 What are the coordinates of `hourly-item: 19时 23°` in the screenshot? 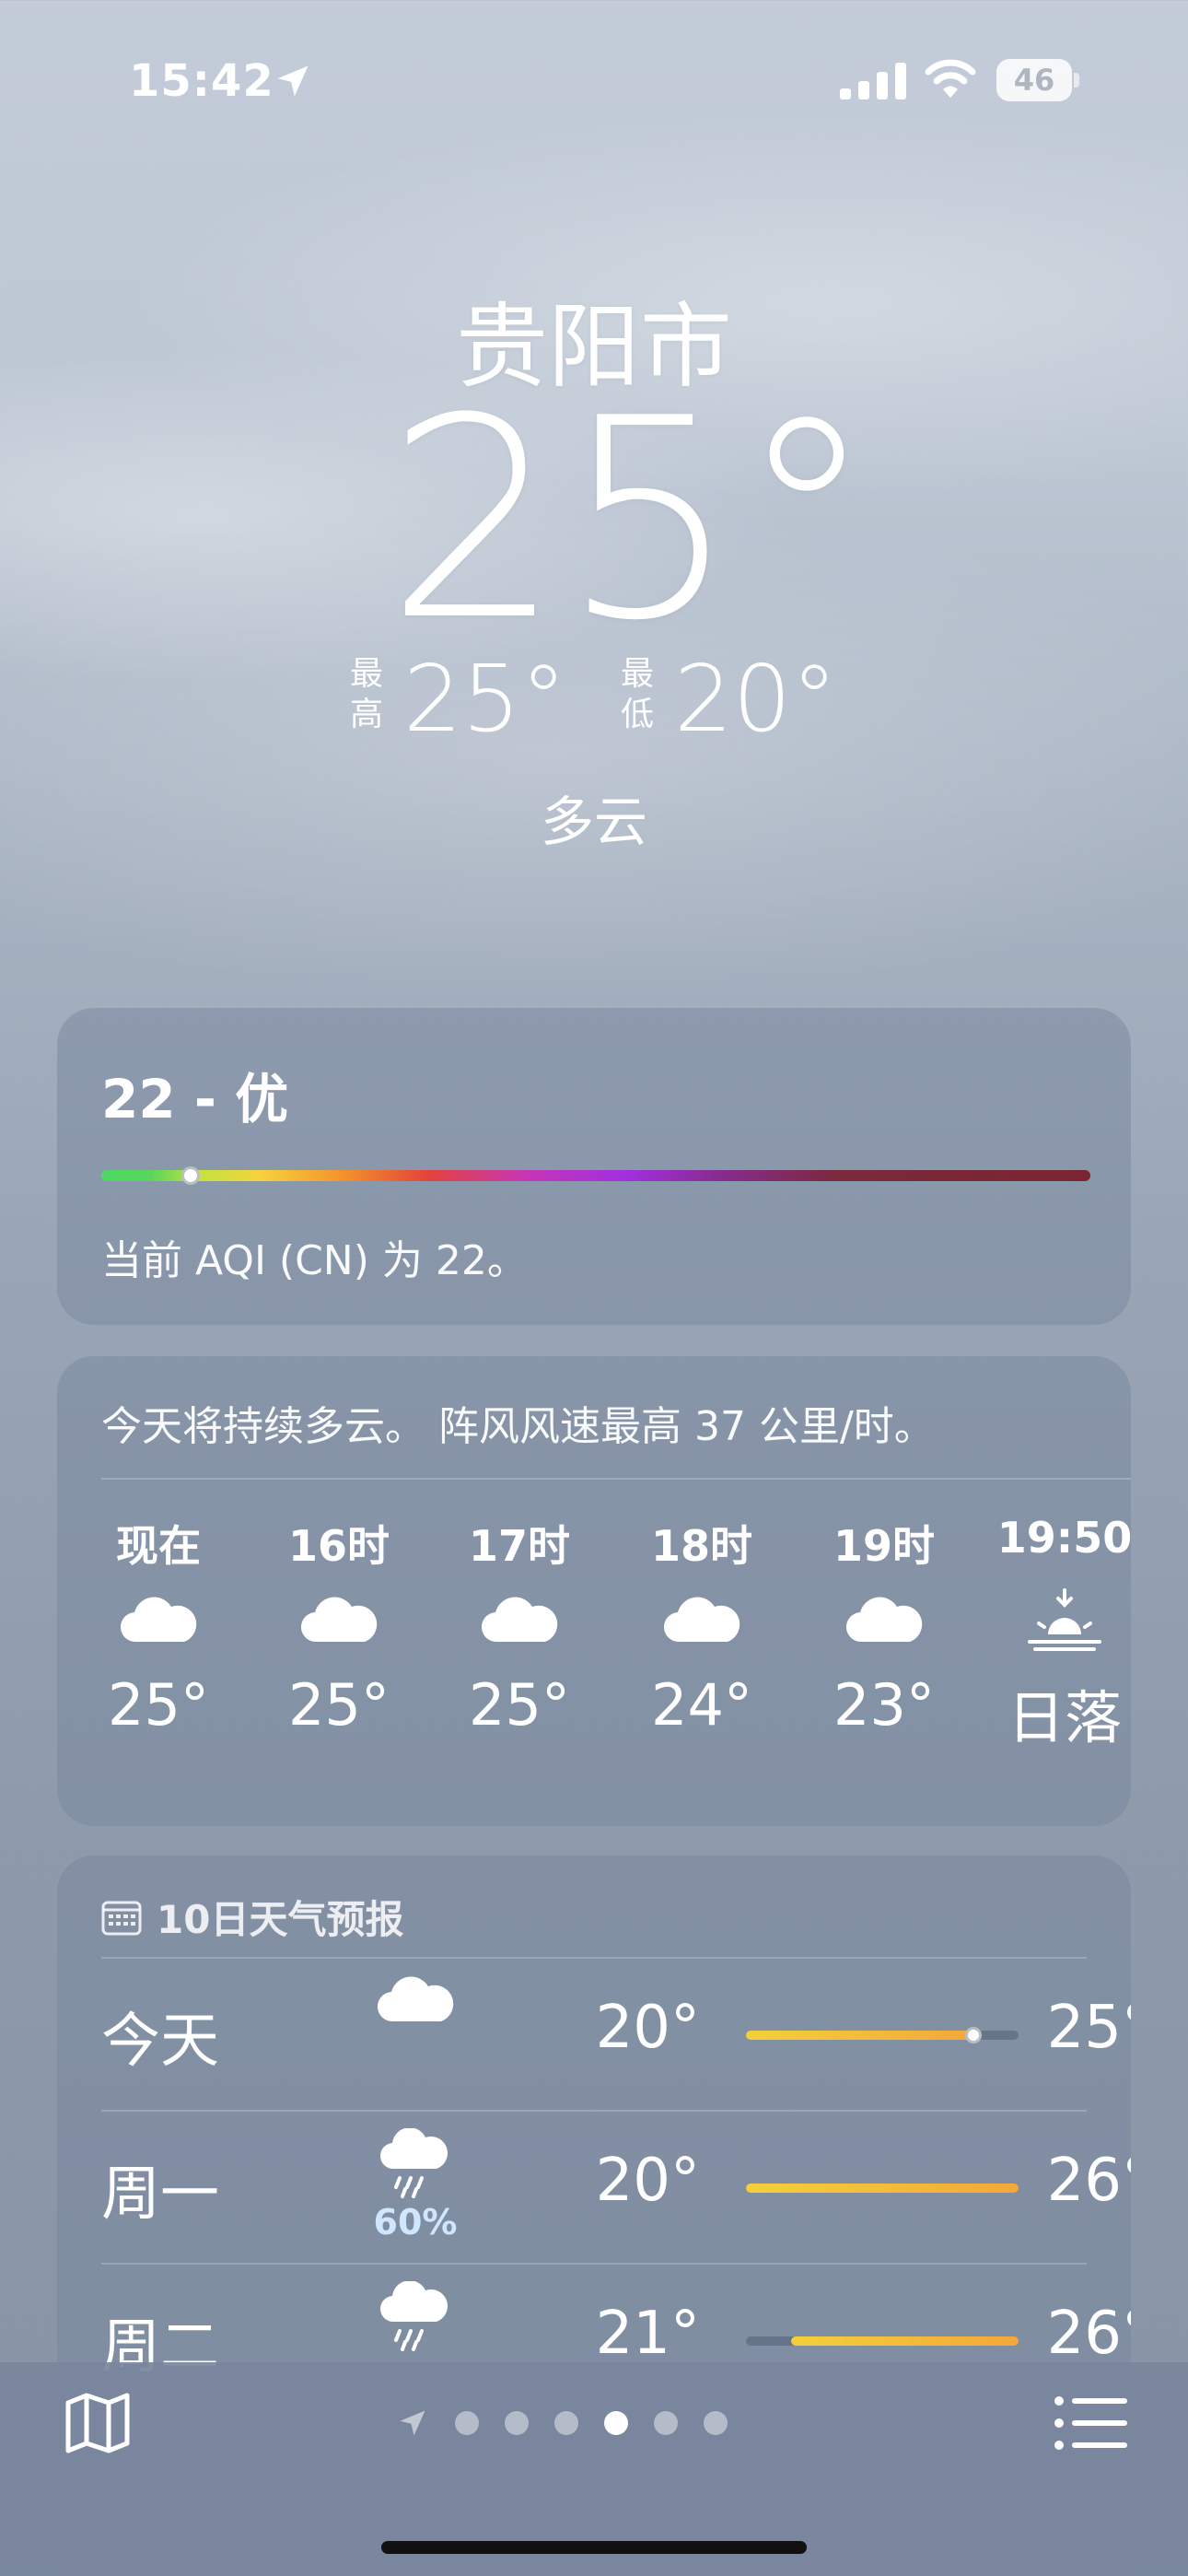 It's located at (884, 1626).